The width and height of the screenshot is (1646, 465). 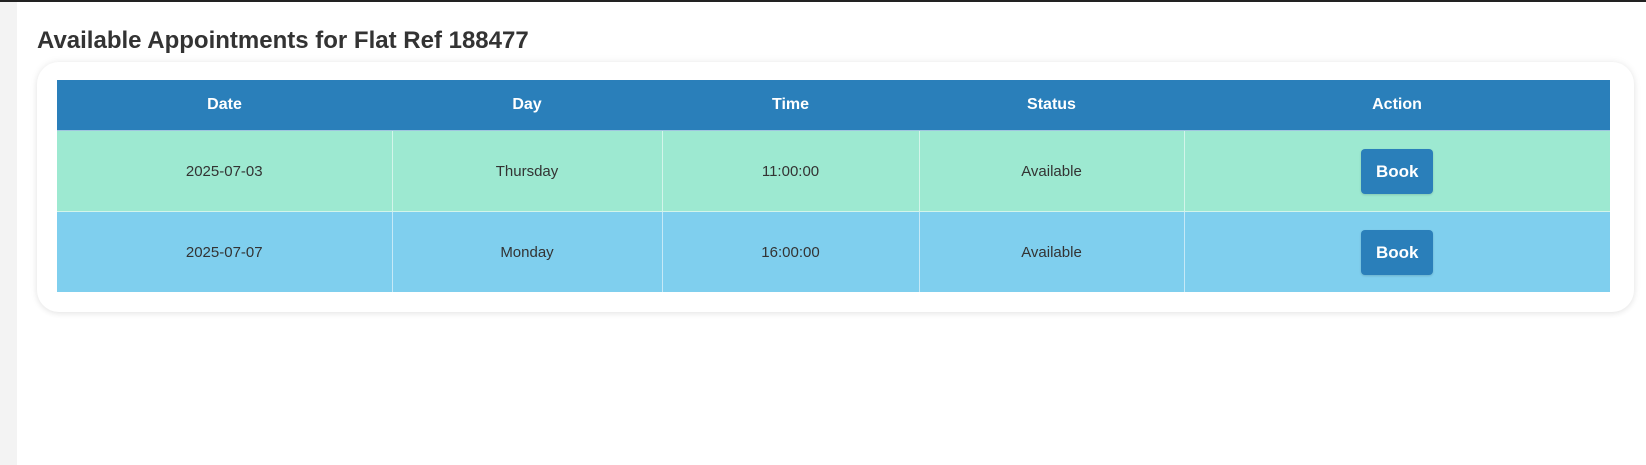 What do you see at coordinates (823, 1) in the screenshot?
I see `window-top-border` at bounding box center [823, 1].